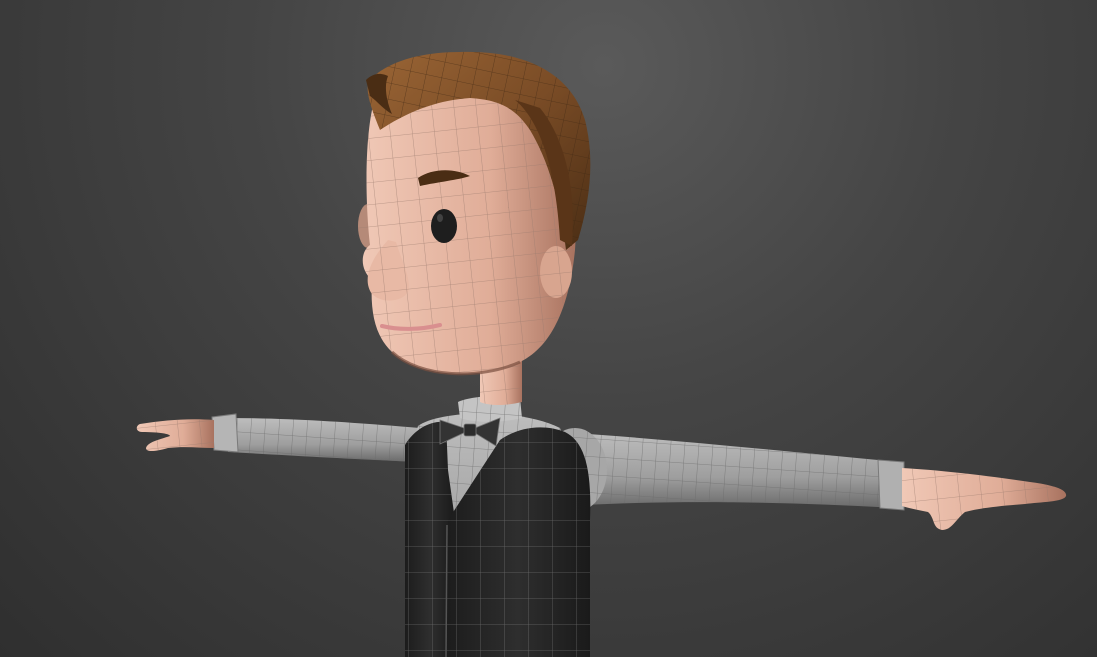  Describe the element at coordinates (805, 479) in the screenshot. I see `right-arm` at that location.